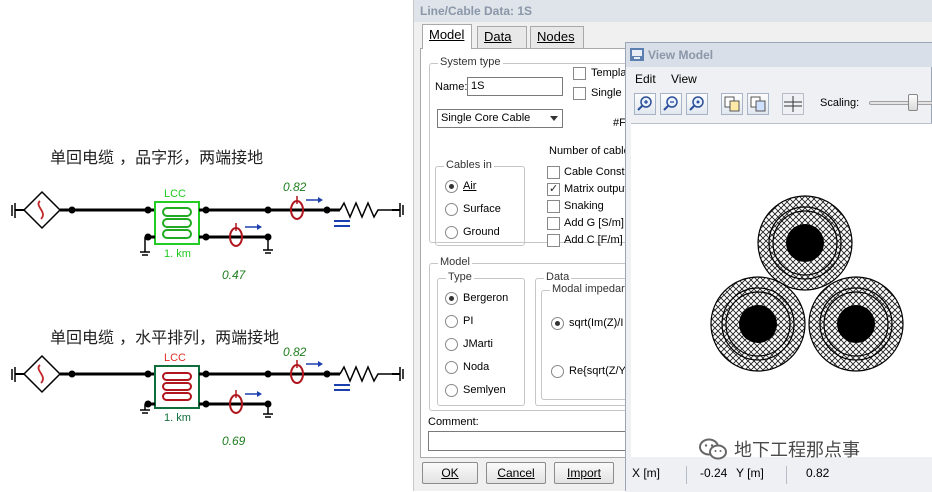  What do you see at coordinates (558, 277) in the screenshot?
I see `group-title: Data` at bounding box center [558, 277].